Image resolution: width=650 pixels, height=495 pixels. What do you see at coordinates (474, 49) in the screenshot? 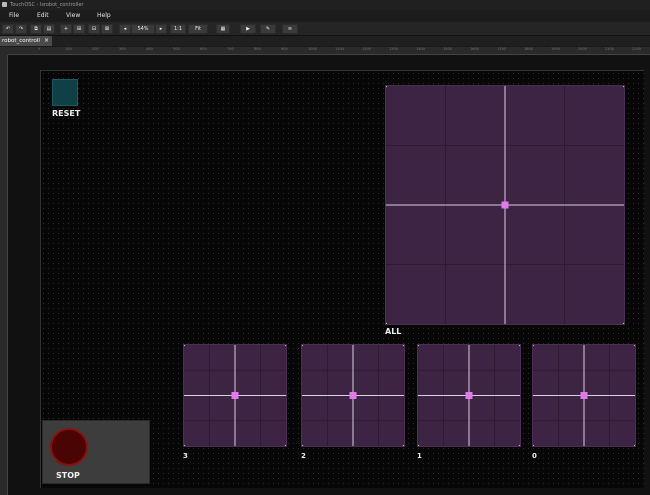
I see `ruler-tick: 1600` at bounding box center [474, 49].